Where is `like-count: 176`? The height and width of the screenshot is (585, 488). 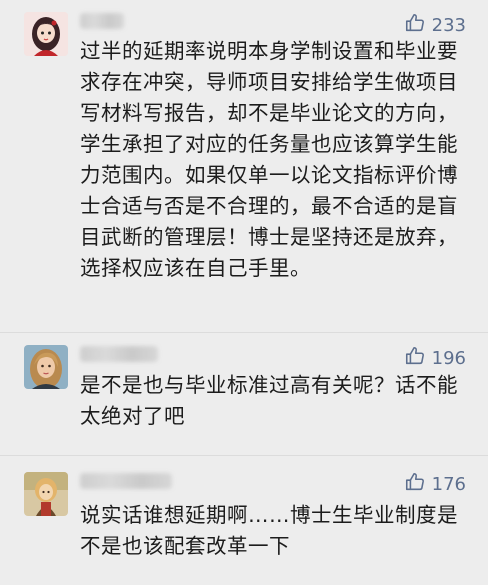 like-count: 176 is located at coordinates (448, 484).